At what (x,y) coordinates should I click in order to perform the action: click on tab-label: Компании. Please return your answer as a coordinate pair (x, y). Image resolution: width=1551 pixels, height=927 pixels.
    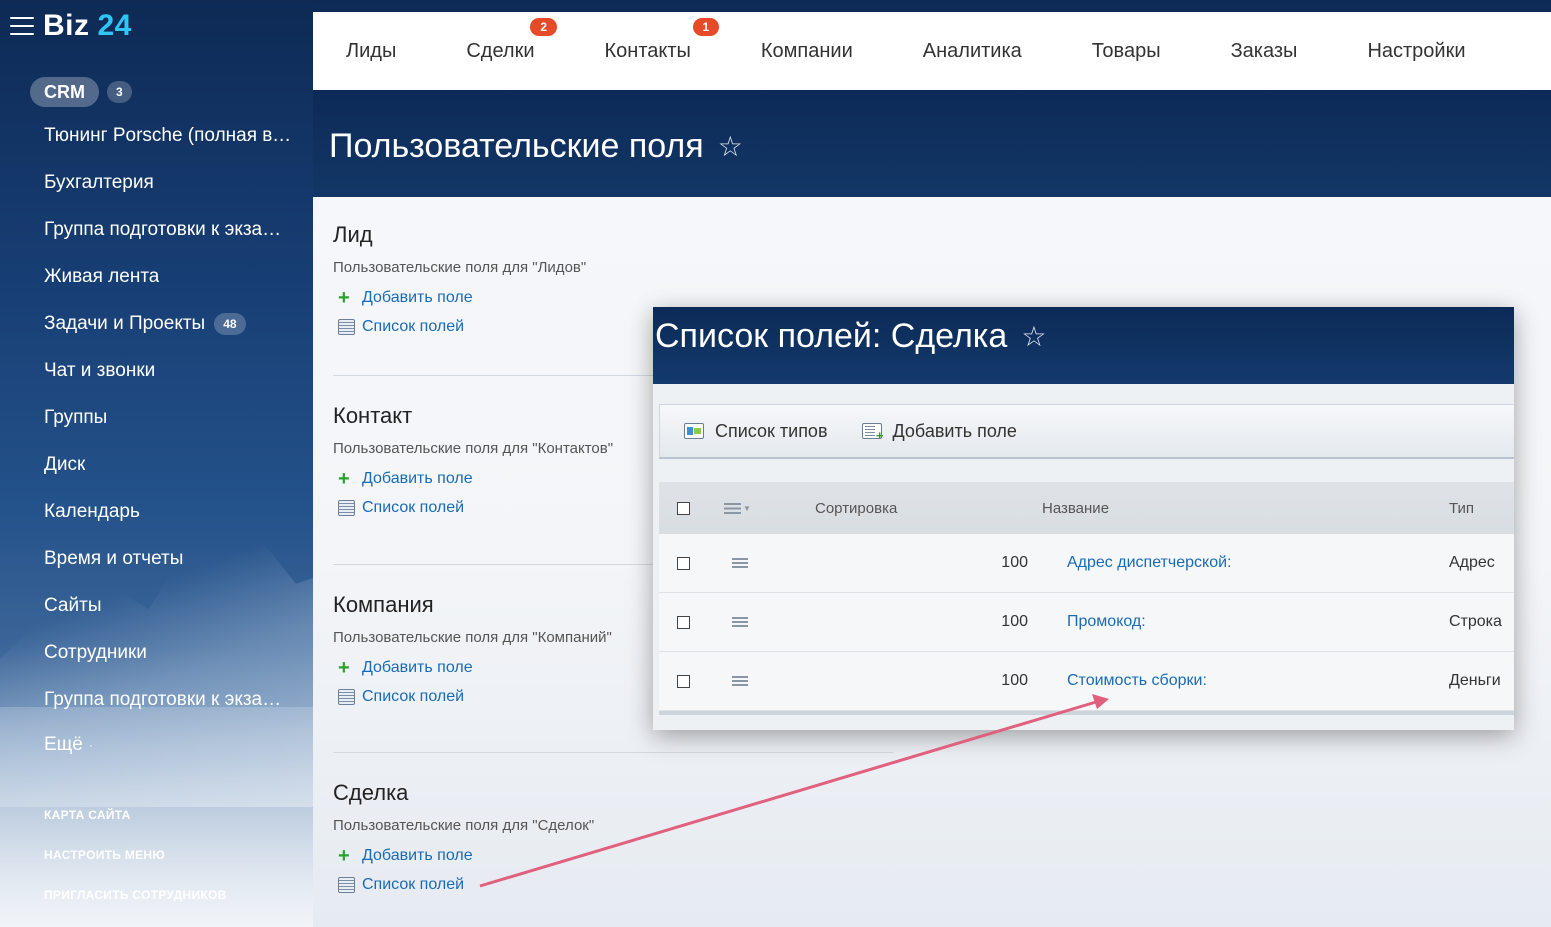
    Looking at the image, I should click on (806, 50).